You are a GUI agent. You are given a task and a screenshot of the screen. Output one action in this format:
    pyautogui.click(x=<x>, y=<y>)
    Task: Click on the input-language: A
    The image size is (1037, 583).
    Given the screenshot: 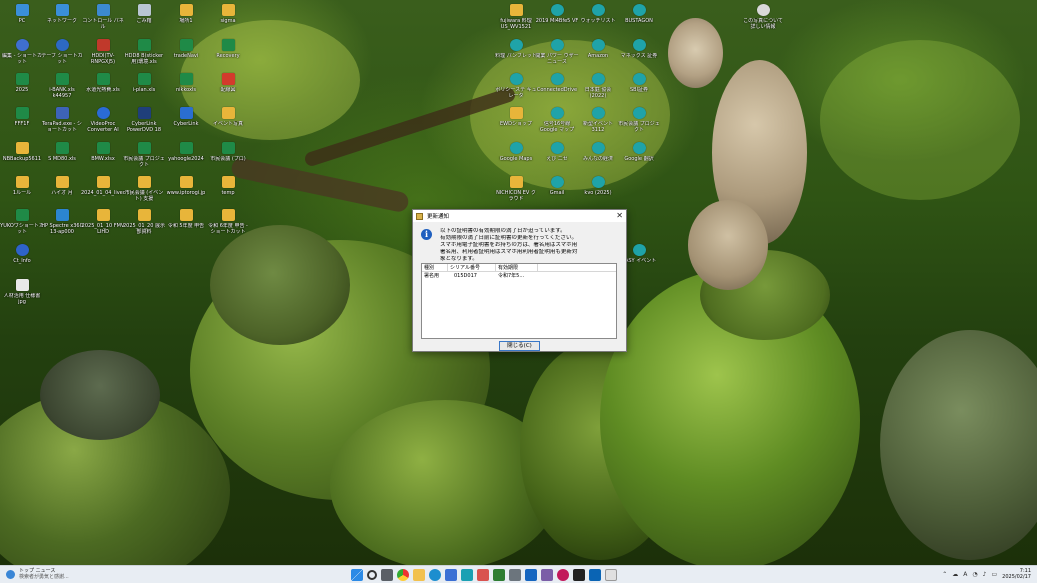 What is the action you would take?
    pyautogui.click(x=965, y=574)
    